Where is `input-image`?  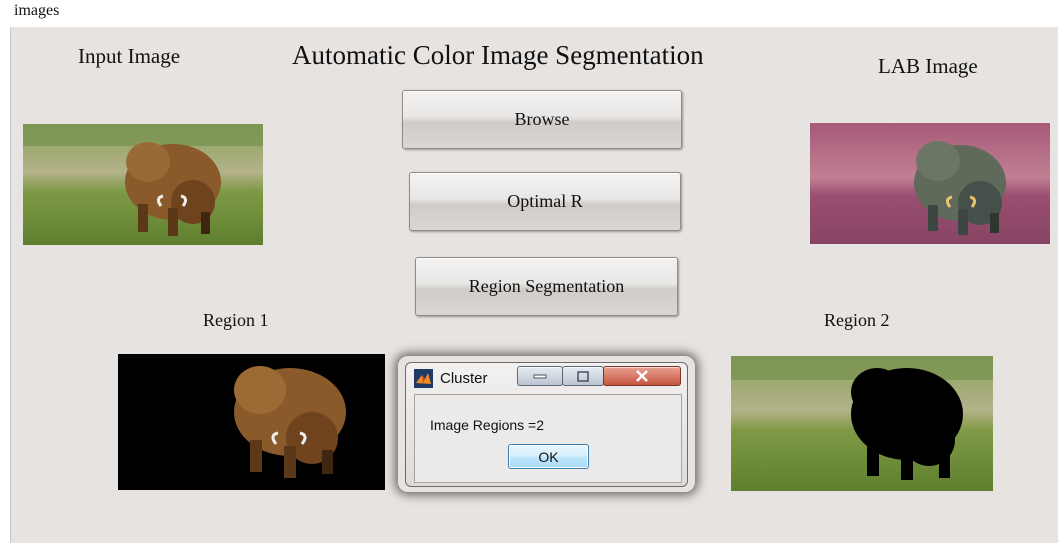 input-image is located at coordinates (143, 184).